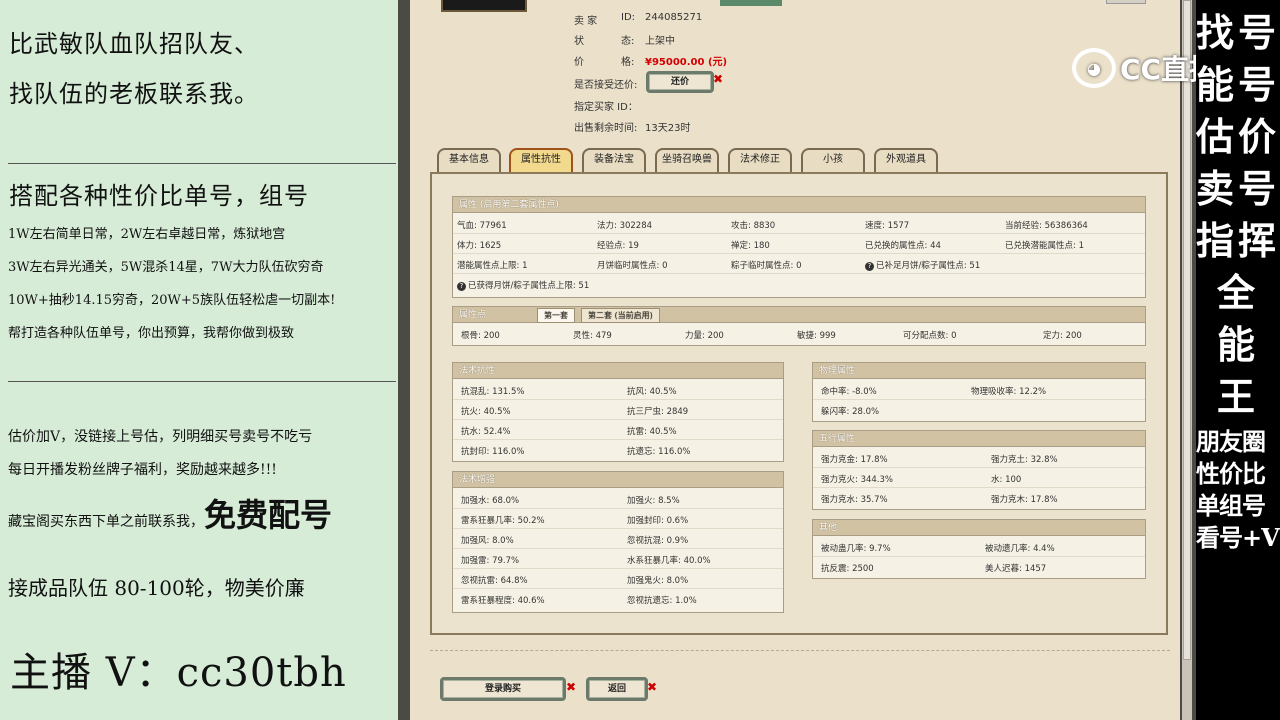 Image resolution: width=1280 pixels, height=720 pixels. What do you see at coordinates (833, 160) in the screenshot?
I see `tab-child: 小孩` at bounding box center [833, 160].